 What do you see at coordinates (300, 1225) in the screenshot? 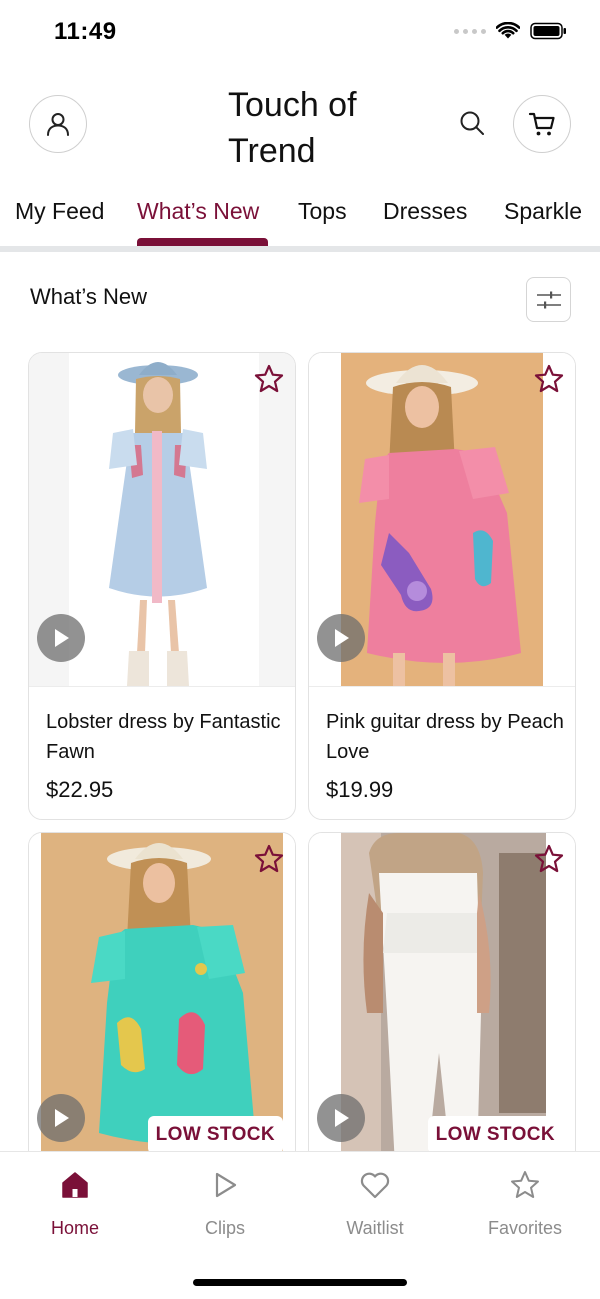
I see `bottom-nav: Home Clips Waitlist Favorites` at bounding box center [300, 1225].